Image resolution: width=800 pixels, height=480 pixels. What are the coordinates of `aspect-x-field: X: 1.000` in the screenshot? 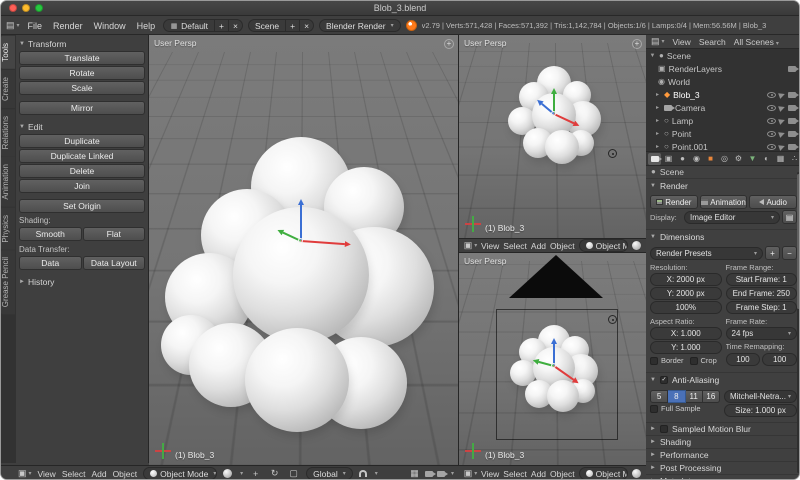 It's located at (686, 333).